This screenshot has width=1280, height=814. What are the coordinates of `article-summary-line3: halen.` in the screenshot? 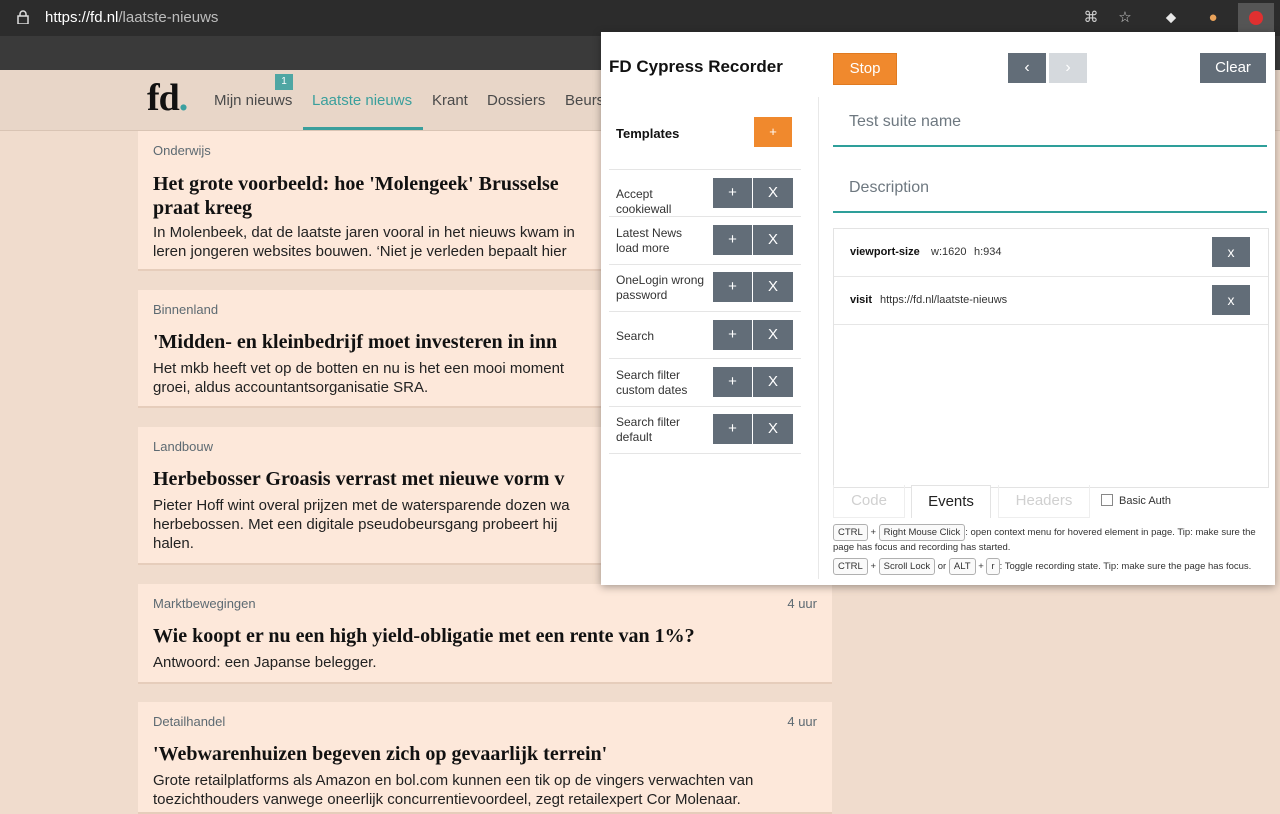 It's located at (173, 543).